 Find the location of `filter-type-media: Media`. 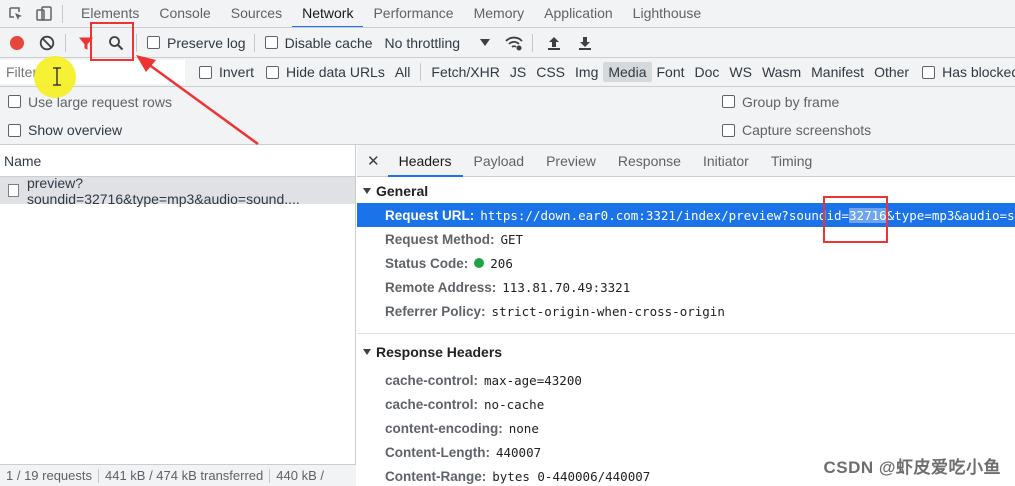

filter-type-media: Media is located at coordinates (627, 72).